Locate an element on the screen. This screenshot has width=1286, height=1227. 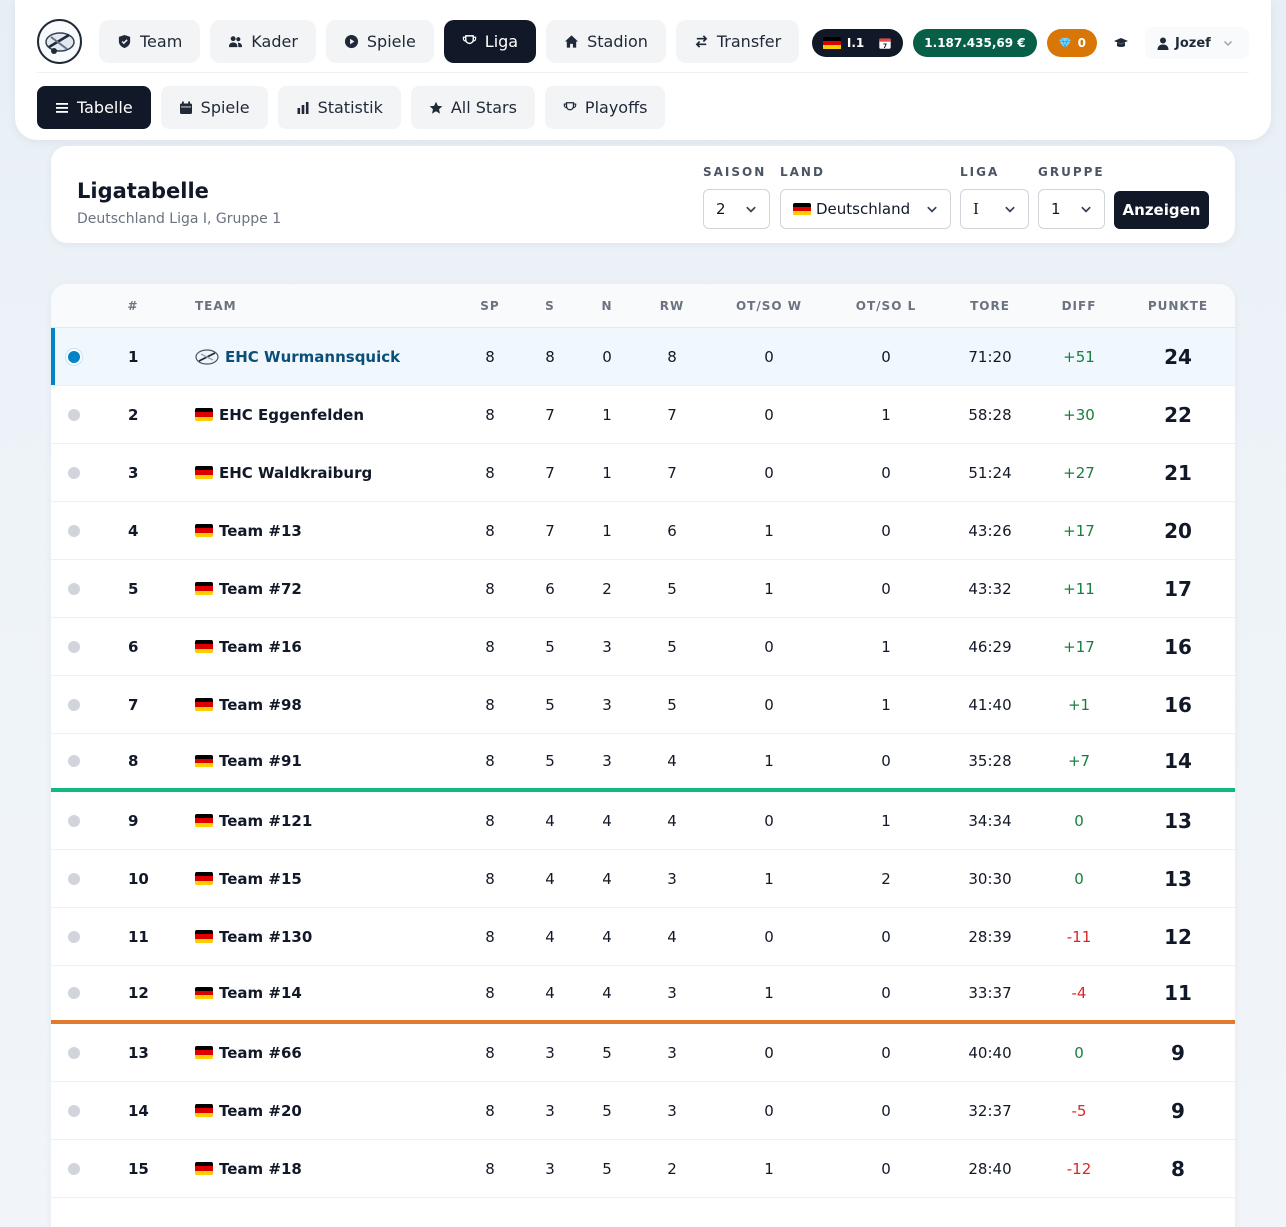
tore-cell: 51:24 is located at coordinates (990, 472).